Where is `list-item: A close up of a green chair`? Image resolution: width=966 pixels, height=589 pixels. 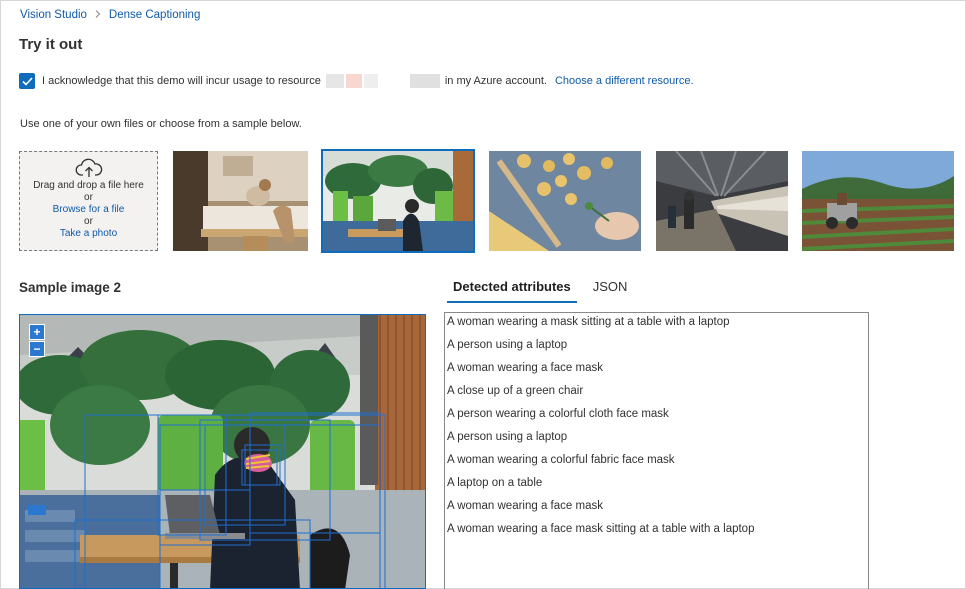 list-item: A close up of a green chair is located at coordinates (656, 395).